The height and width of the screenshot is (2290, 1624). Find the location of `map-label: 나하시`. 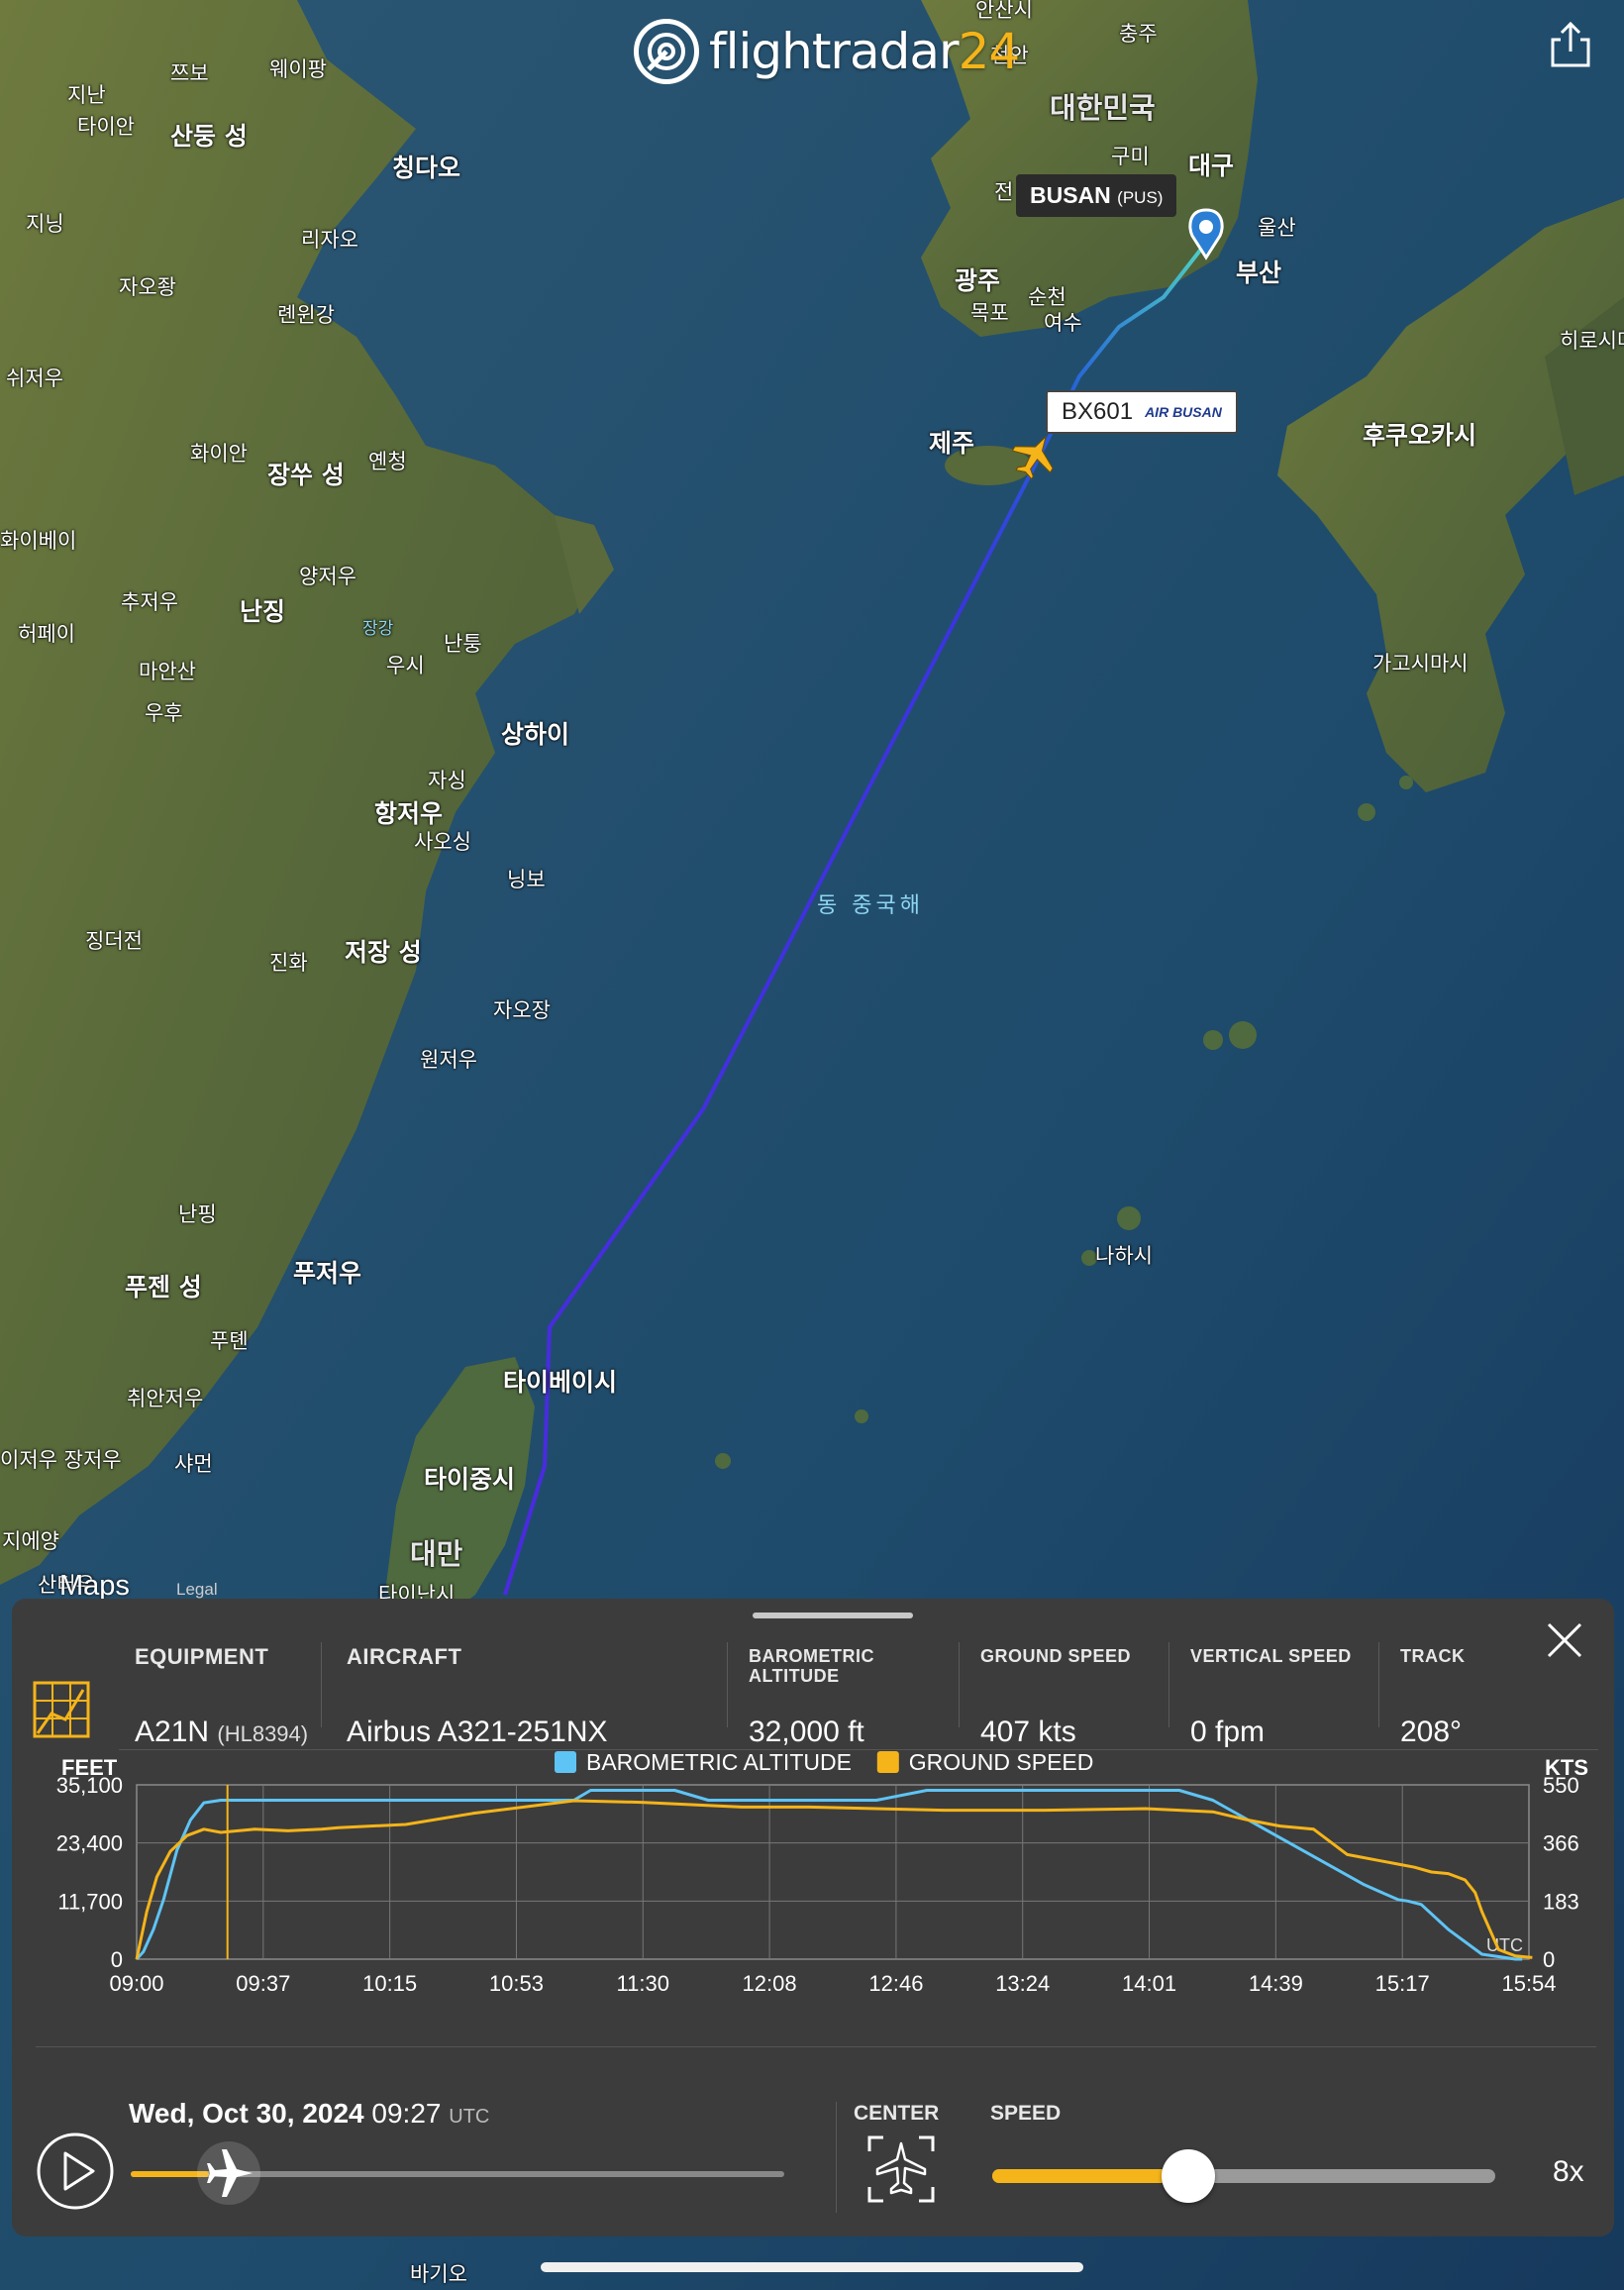

map-label: 나하시 is located at coordinates (1124, 1256).